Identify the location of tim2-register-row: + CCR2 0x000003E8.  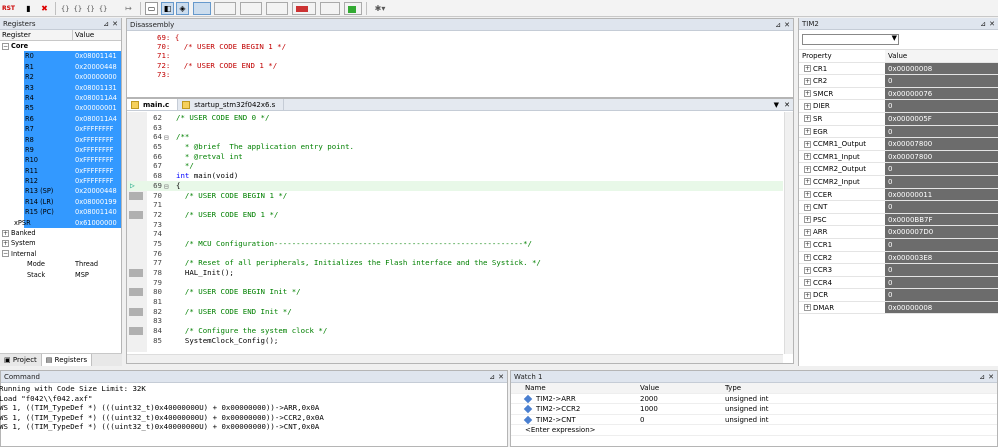
(898, 258).